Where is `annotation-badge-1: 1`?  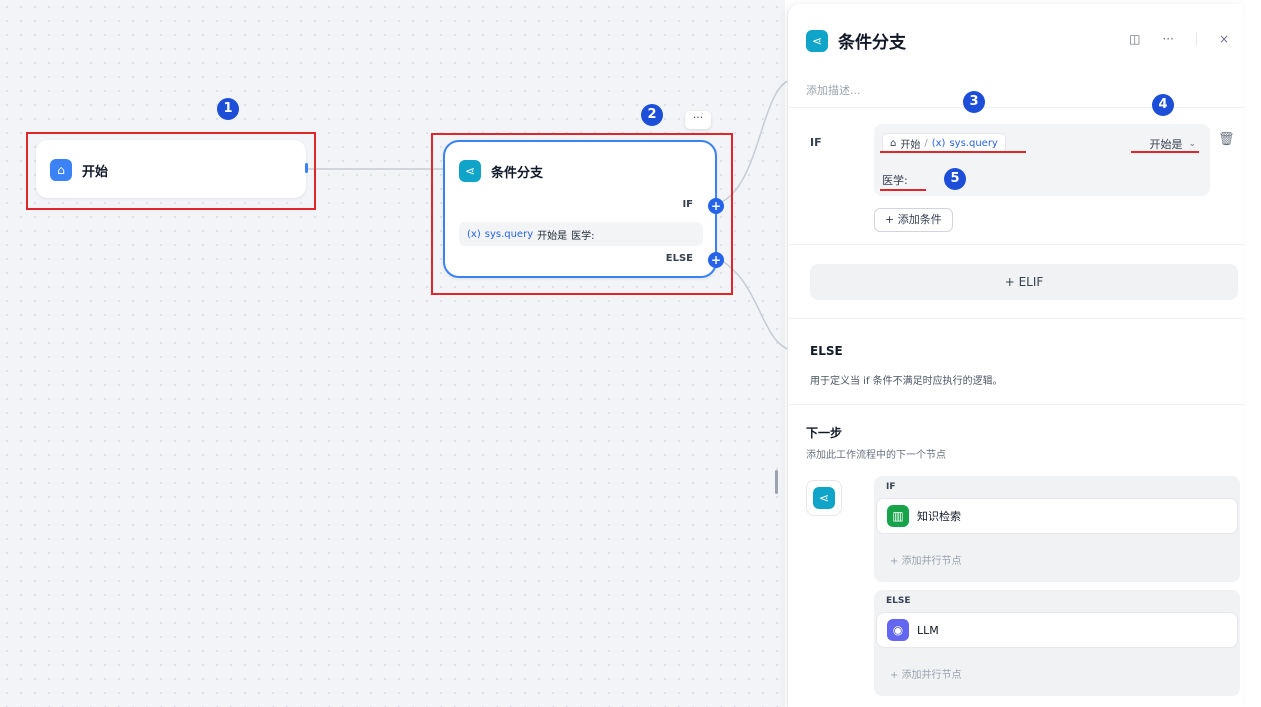
annotation-badge-1: 1 is located at coordinates (228, 109).